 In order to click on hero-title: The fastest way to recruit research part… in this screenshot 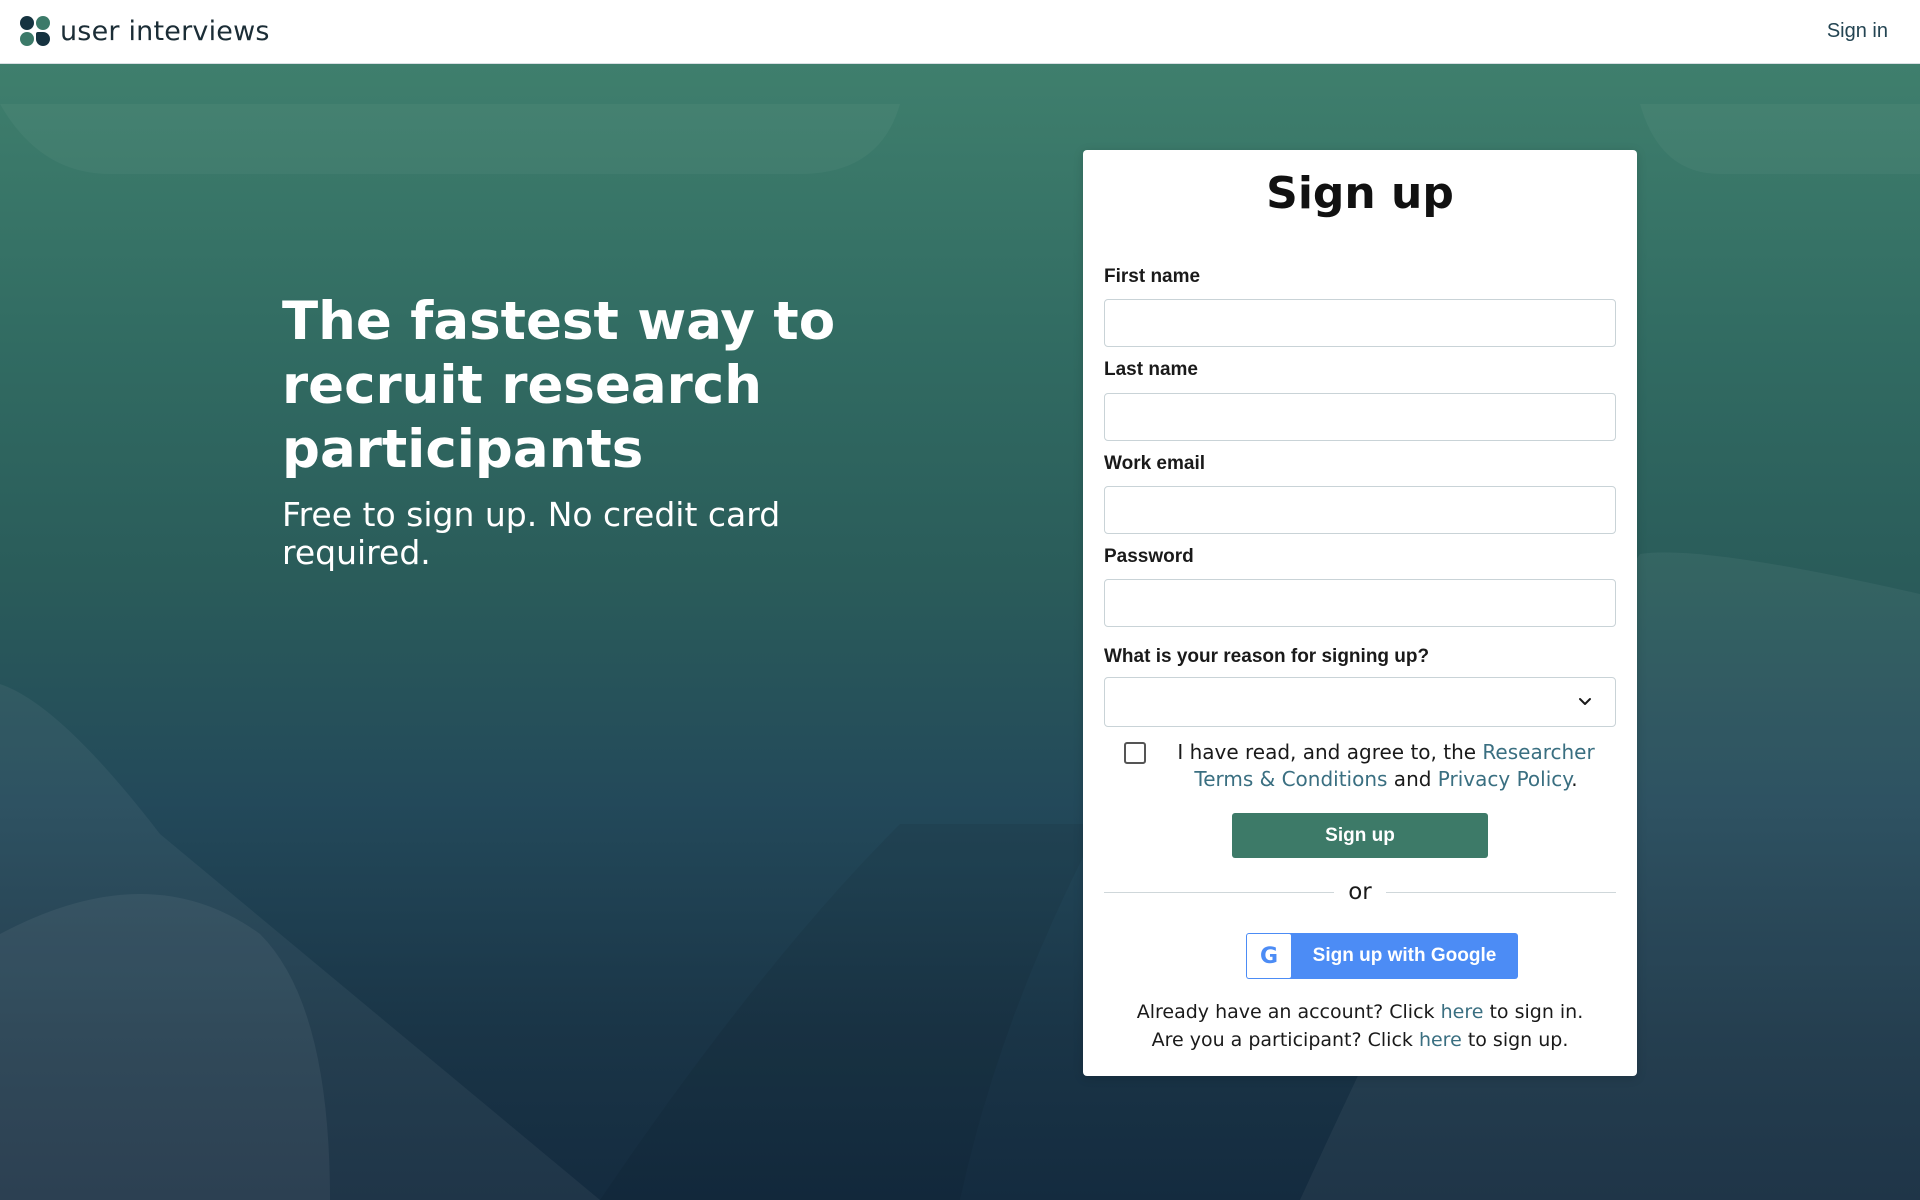, I will do `click(559, 385)`.